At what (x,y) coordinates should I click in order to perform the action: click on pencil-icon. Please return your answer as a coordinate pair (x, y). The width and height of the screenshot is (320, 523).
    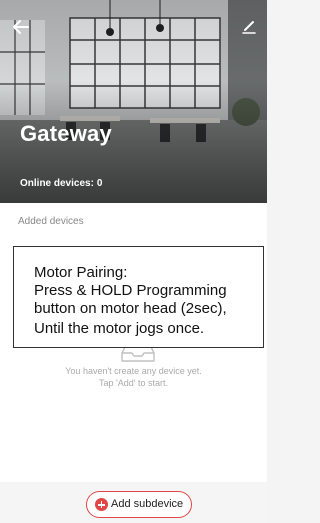
    Looking at the image, I should click on (249, 26).